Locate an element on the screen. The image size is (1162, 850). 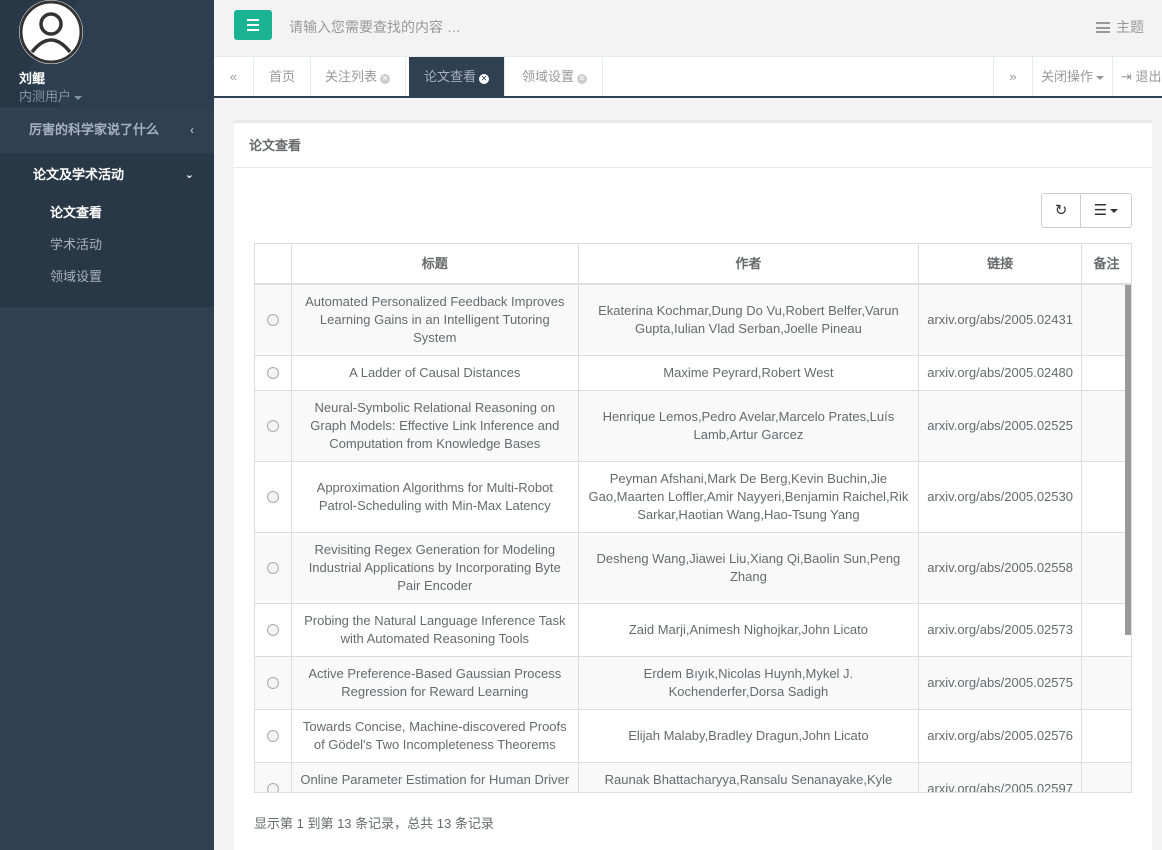
sidebar-item-activities: 学术活动 is located at coordinates (107, 245).